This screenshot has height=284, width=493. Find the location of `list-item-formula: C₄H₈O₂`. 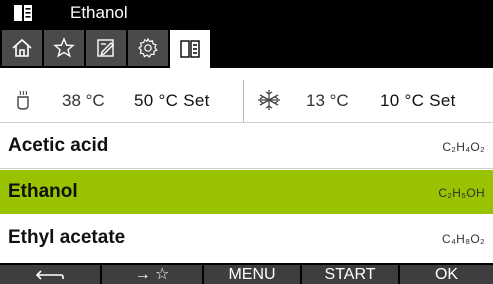

list-item-formula: C₄H₈O₂ is located at coordinates (463, 239).